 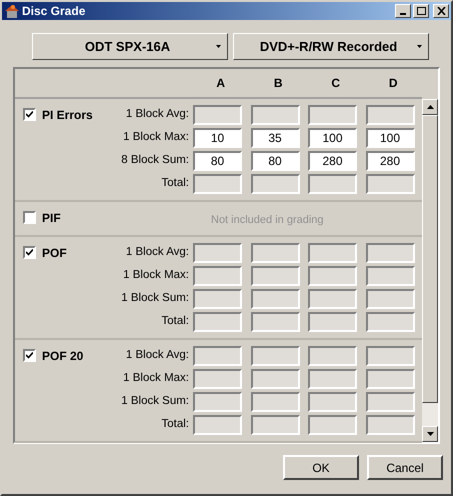 I want to click on scroll-down-button, so click(x=430, y=434).